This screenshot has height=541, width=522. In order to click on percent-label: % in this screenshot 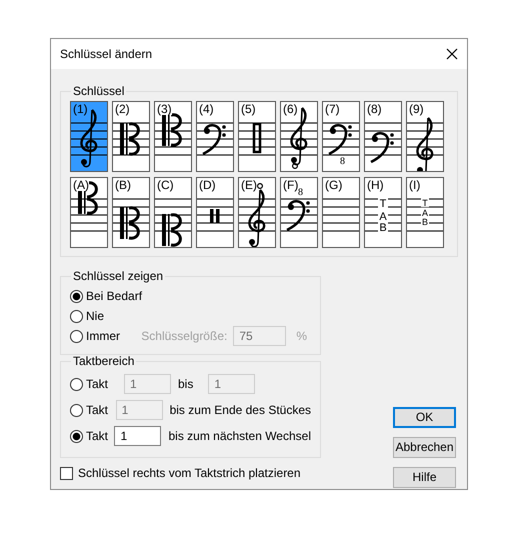, I will do `click(301, 336)`.